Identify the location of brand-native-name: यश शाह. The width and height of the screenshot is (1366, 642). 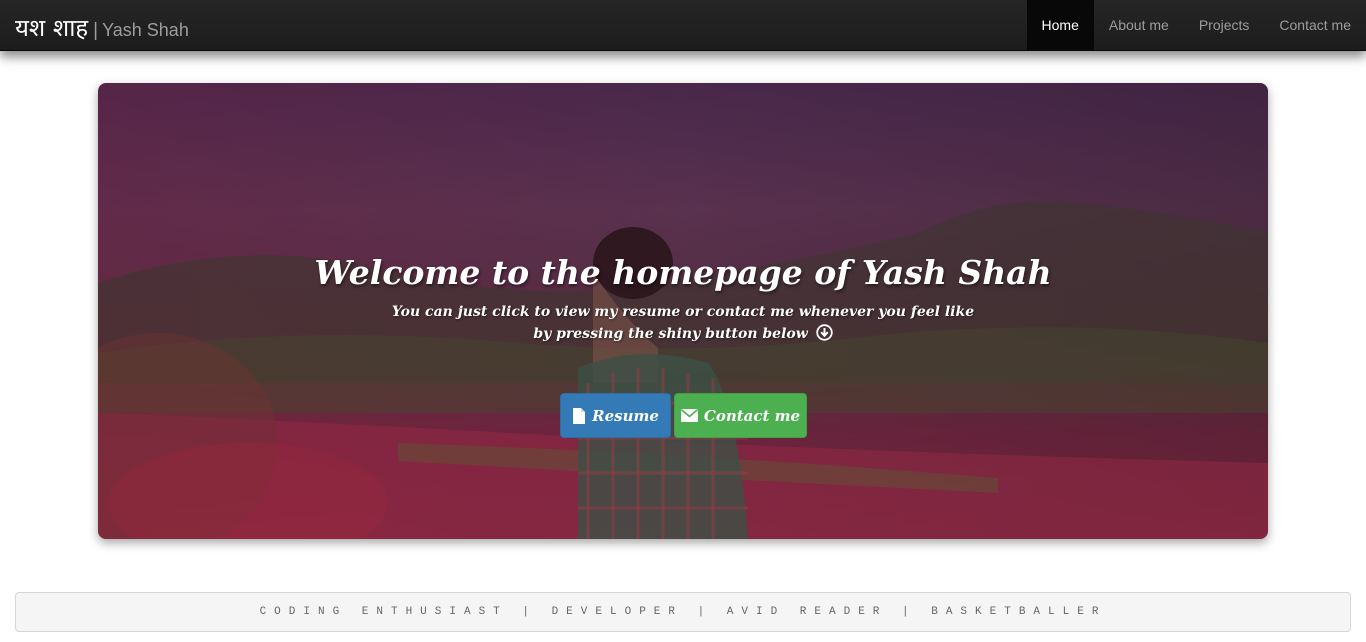
(52, 28).